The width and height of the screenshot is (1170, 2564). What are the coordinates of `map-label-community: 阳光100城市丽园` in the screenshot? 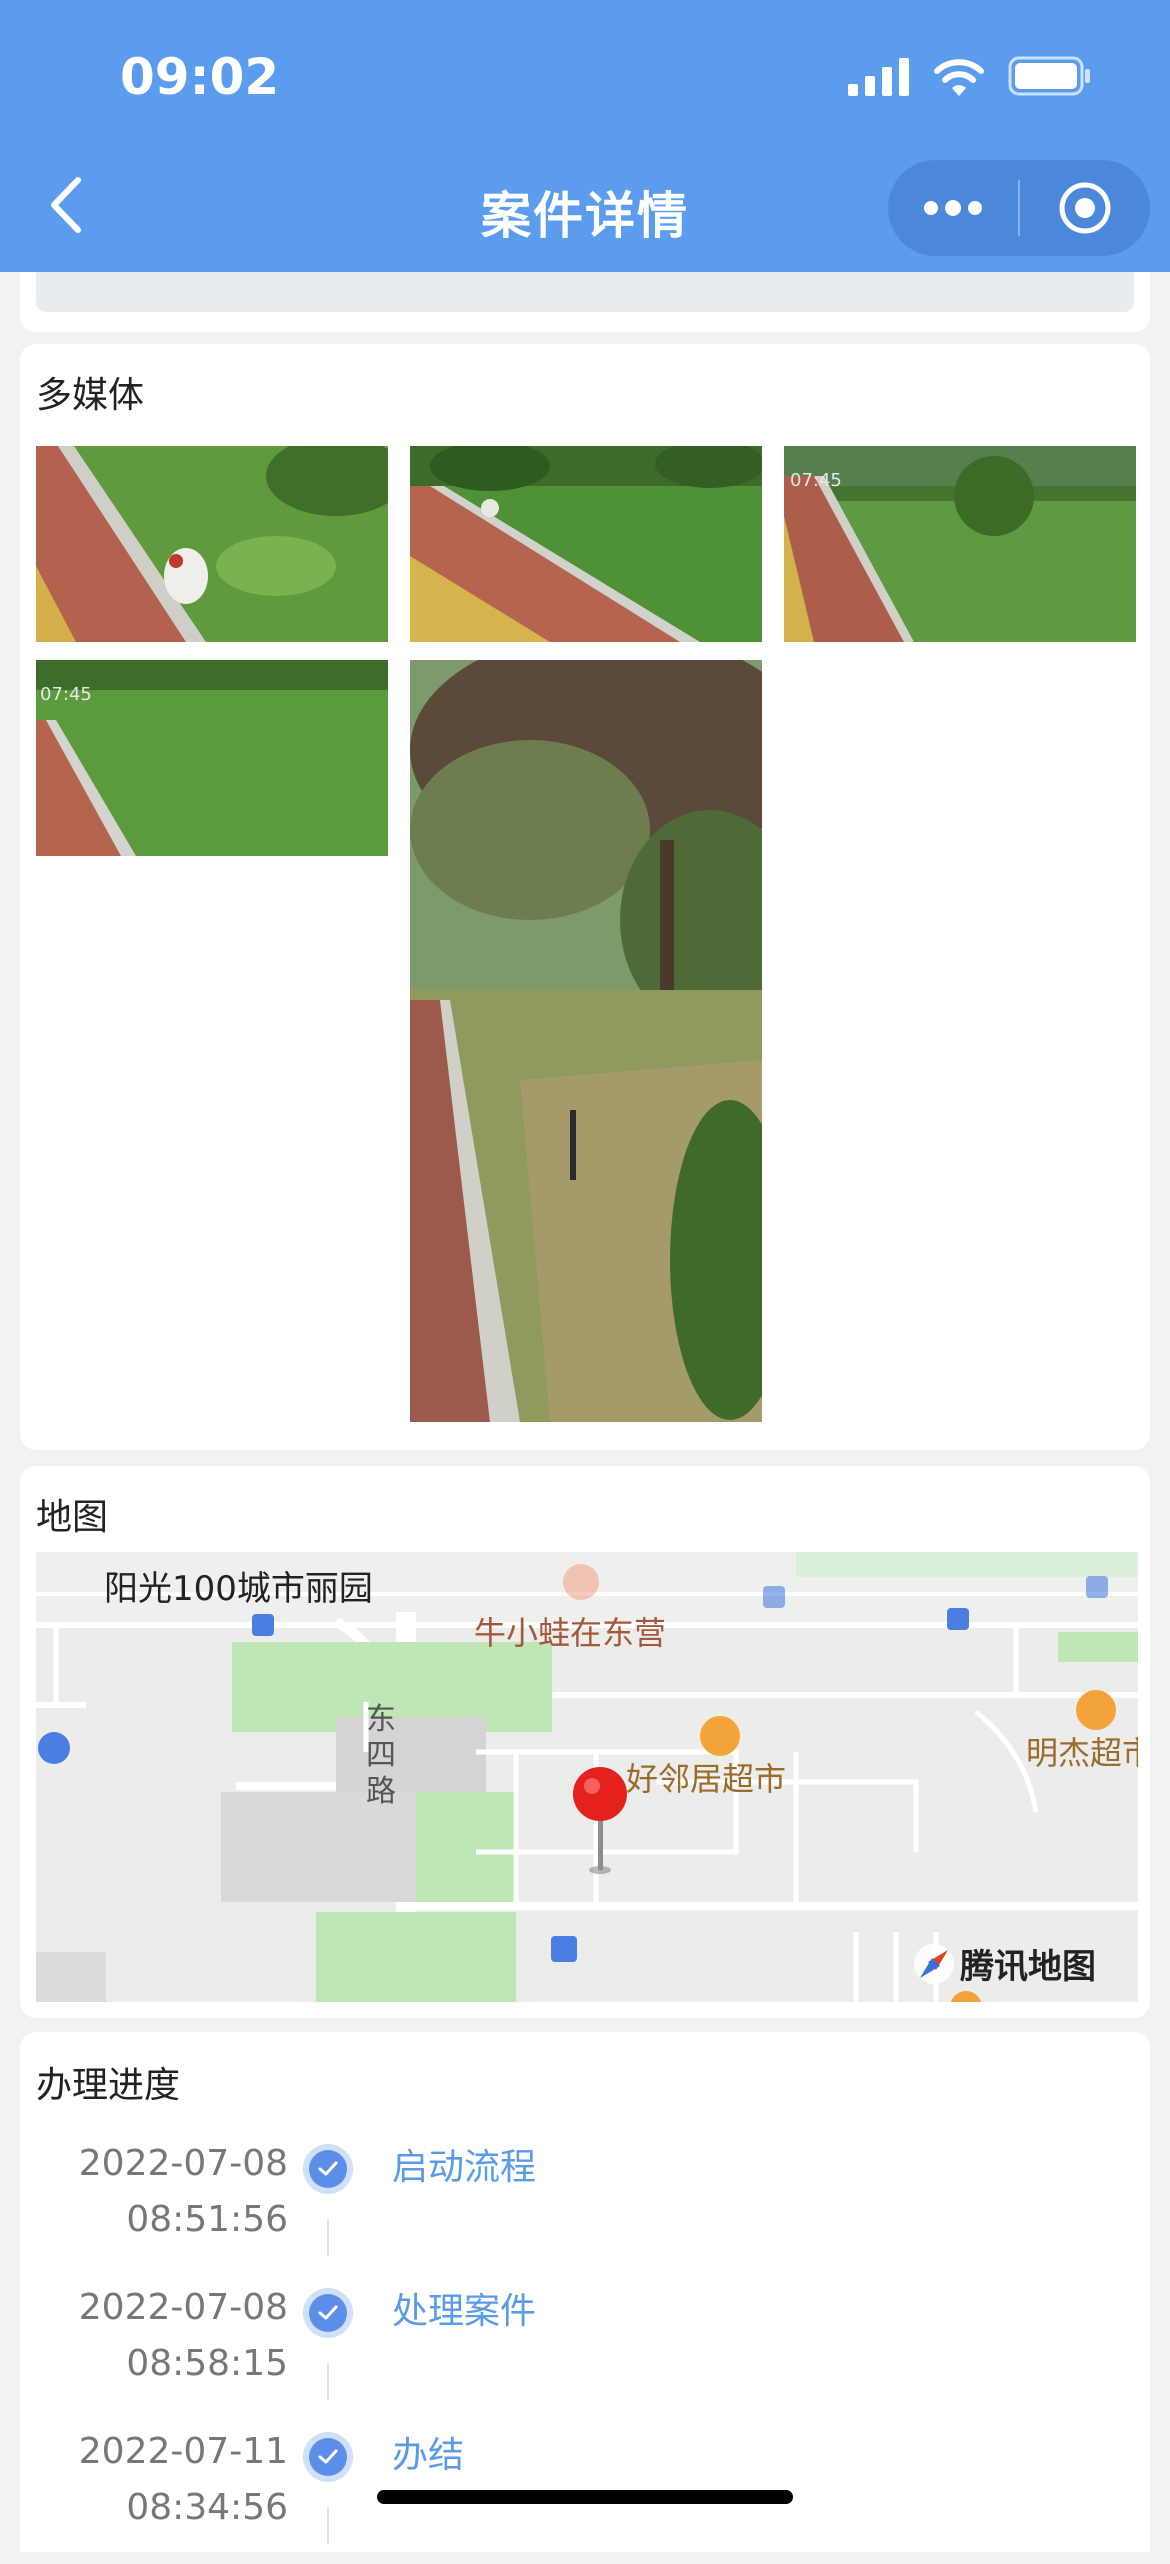 It's located at (238, 1589).